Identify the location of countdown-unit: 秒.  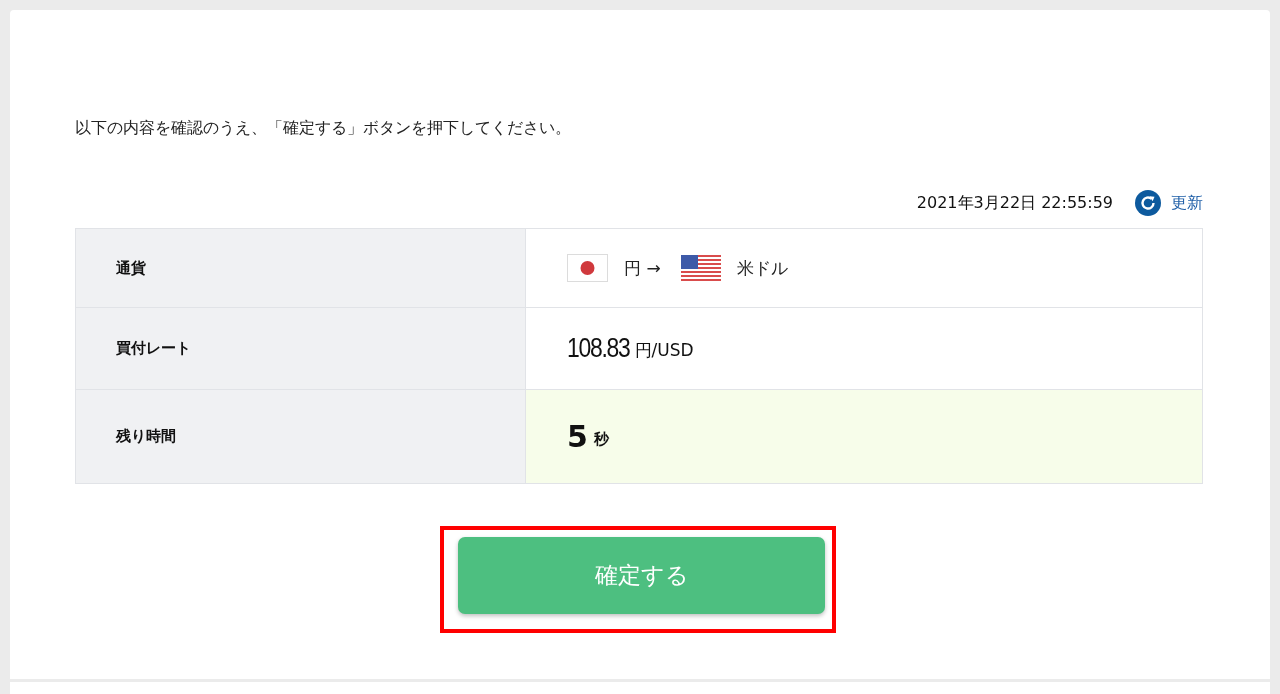
(601, 439).